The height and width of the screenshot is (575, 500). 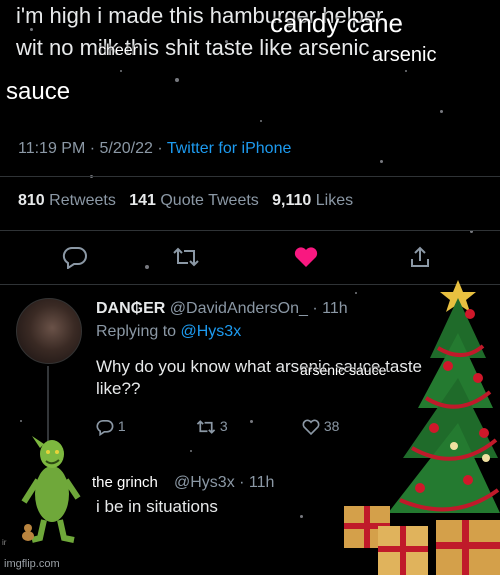 What do you see at coordinates (51, 489) in the screenshot?
I see `grinch-image` at bounding box center [51, 489].